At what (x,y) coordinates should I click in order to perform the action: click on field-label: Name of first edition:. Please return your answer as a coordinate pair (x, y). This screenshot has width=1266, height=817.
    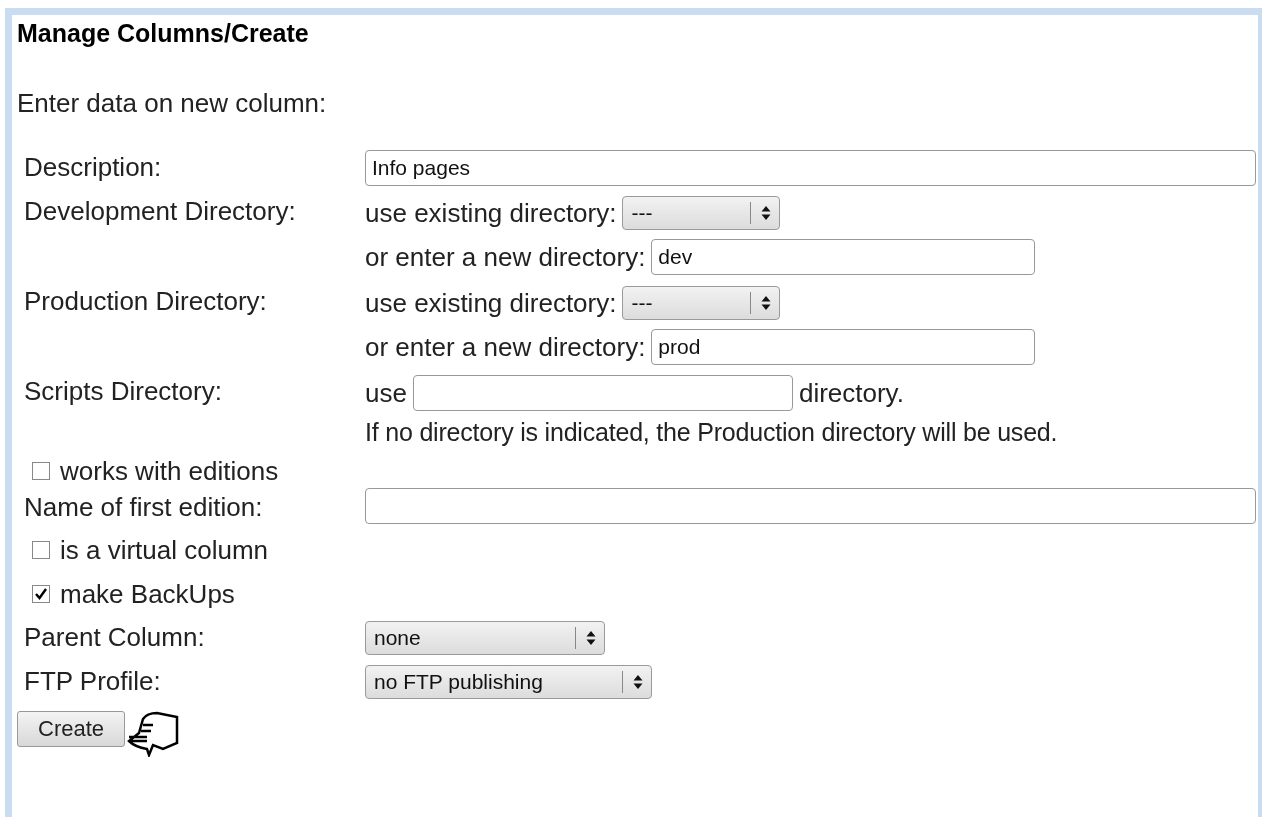
    Looking at the image, I should click on (144, 507).